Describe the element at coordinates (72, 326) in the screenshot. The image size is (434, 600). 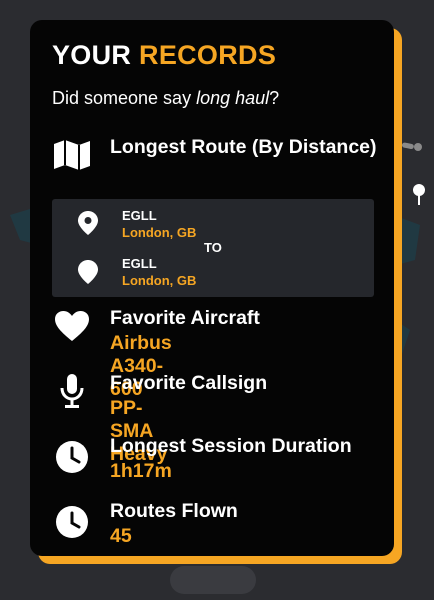
I see `heart-icon` at that location.